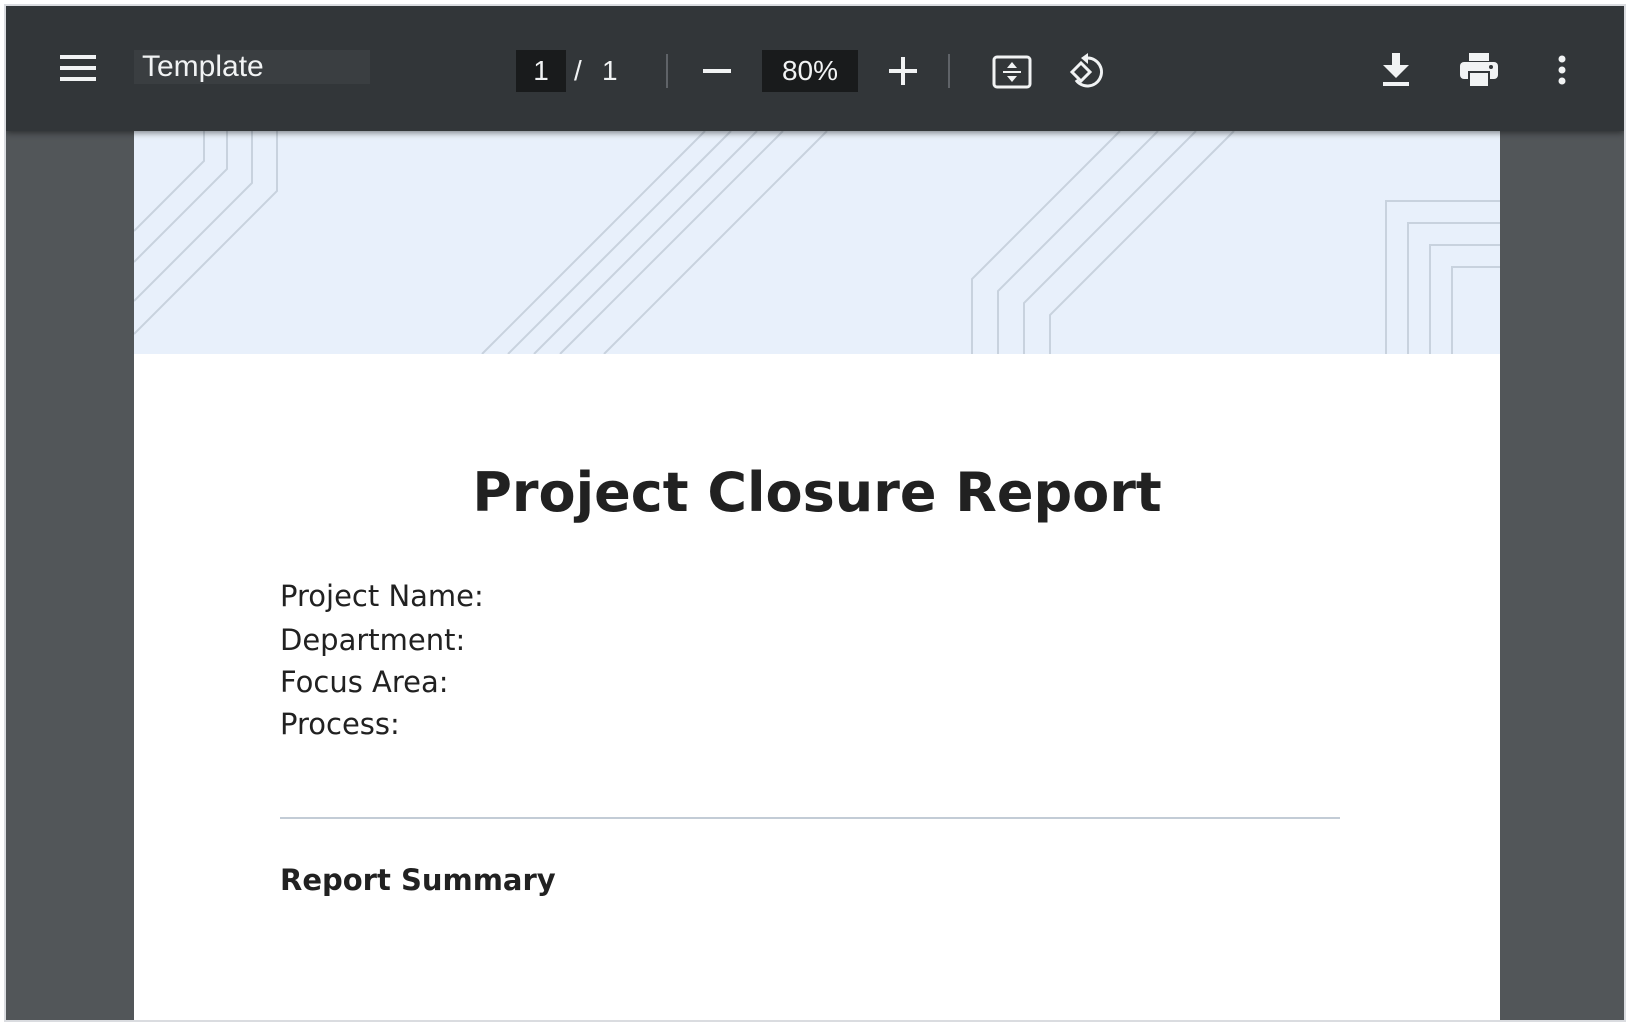 The height and width of the screenshot is (1026, 1632). Describe the element at coordinates (810, 71) in the screenshot. I see `zoom-level-input: 80%` at that location.